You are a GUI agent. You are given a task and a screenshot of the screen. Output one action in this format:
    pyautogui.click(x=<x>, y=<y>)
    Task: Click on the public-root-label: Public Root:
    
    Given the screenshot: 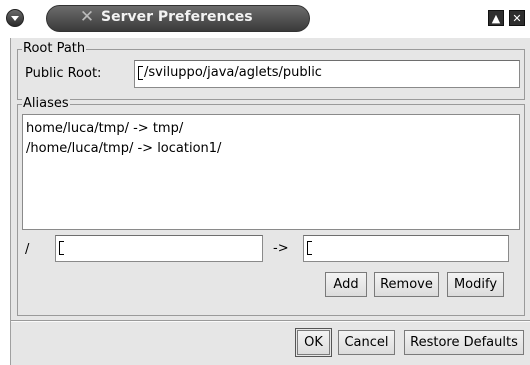 What is the action you would take?
    pyautogui.click(x=63, y=73)
    